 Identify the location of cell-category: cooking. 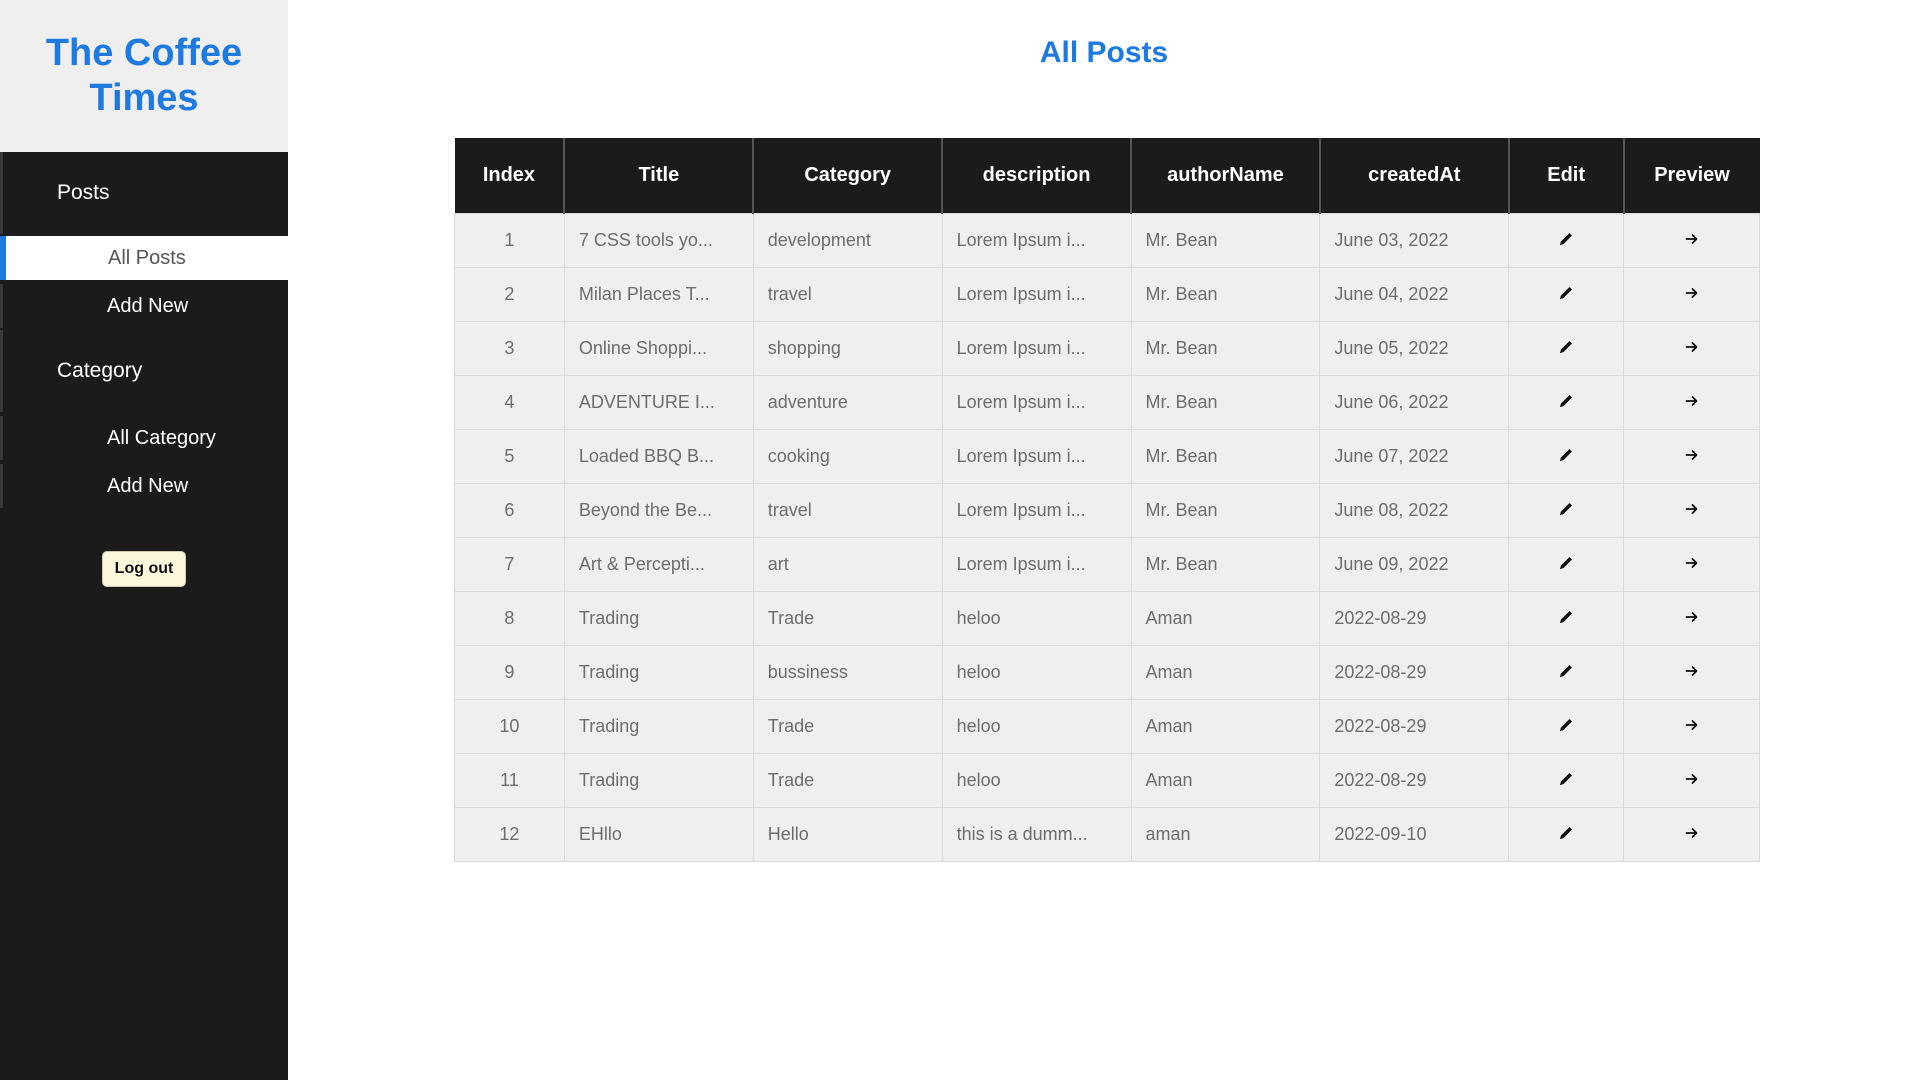
(847, 456).